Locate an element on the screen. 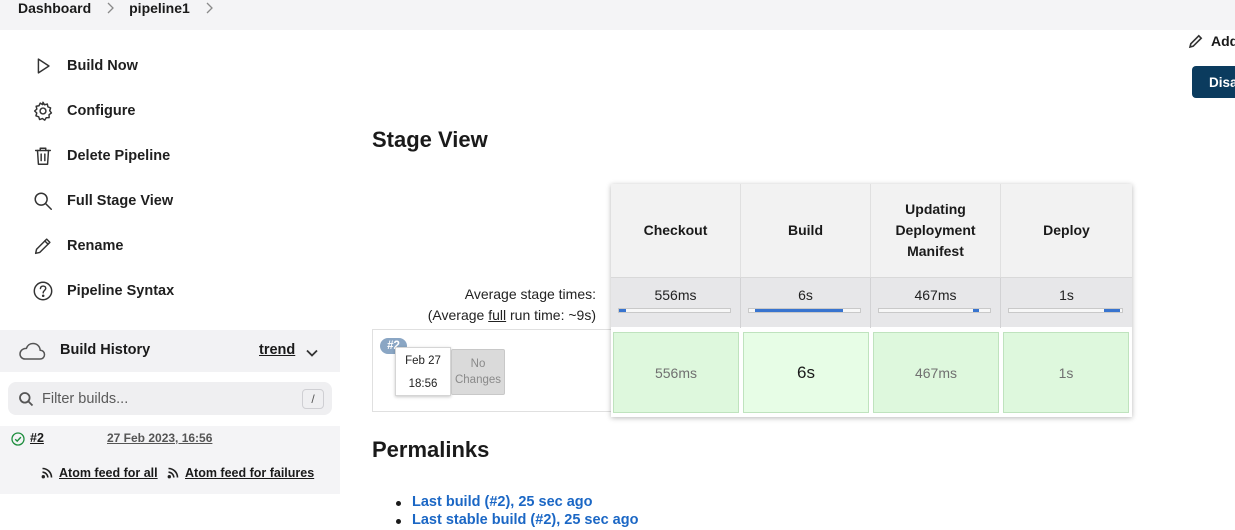  breadcrumb-dashboard: Dashboard is located at coordinates (54, 8).